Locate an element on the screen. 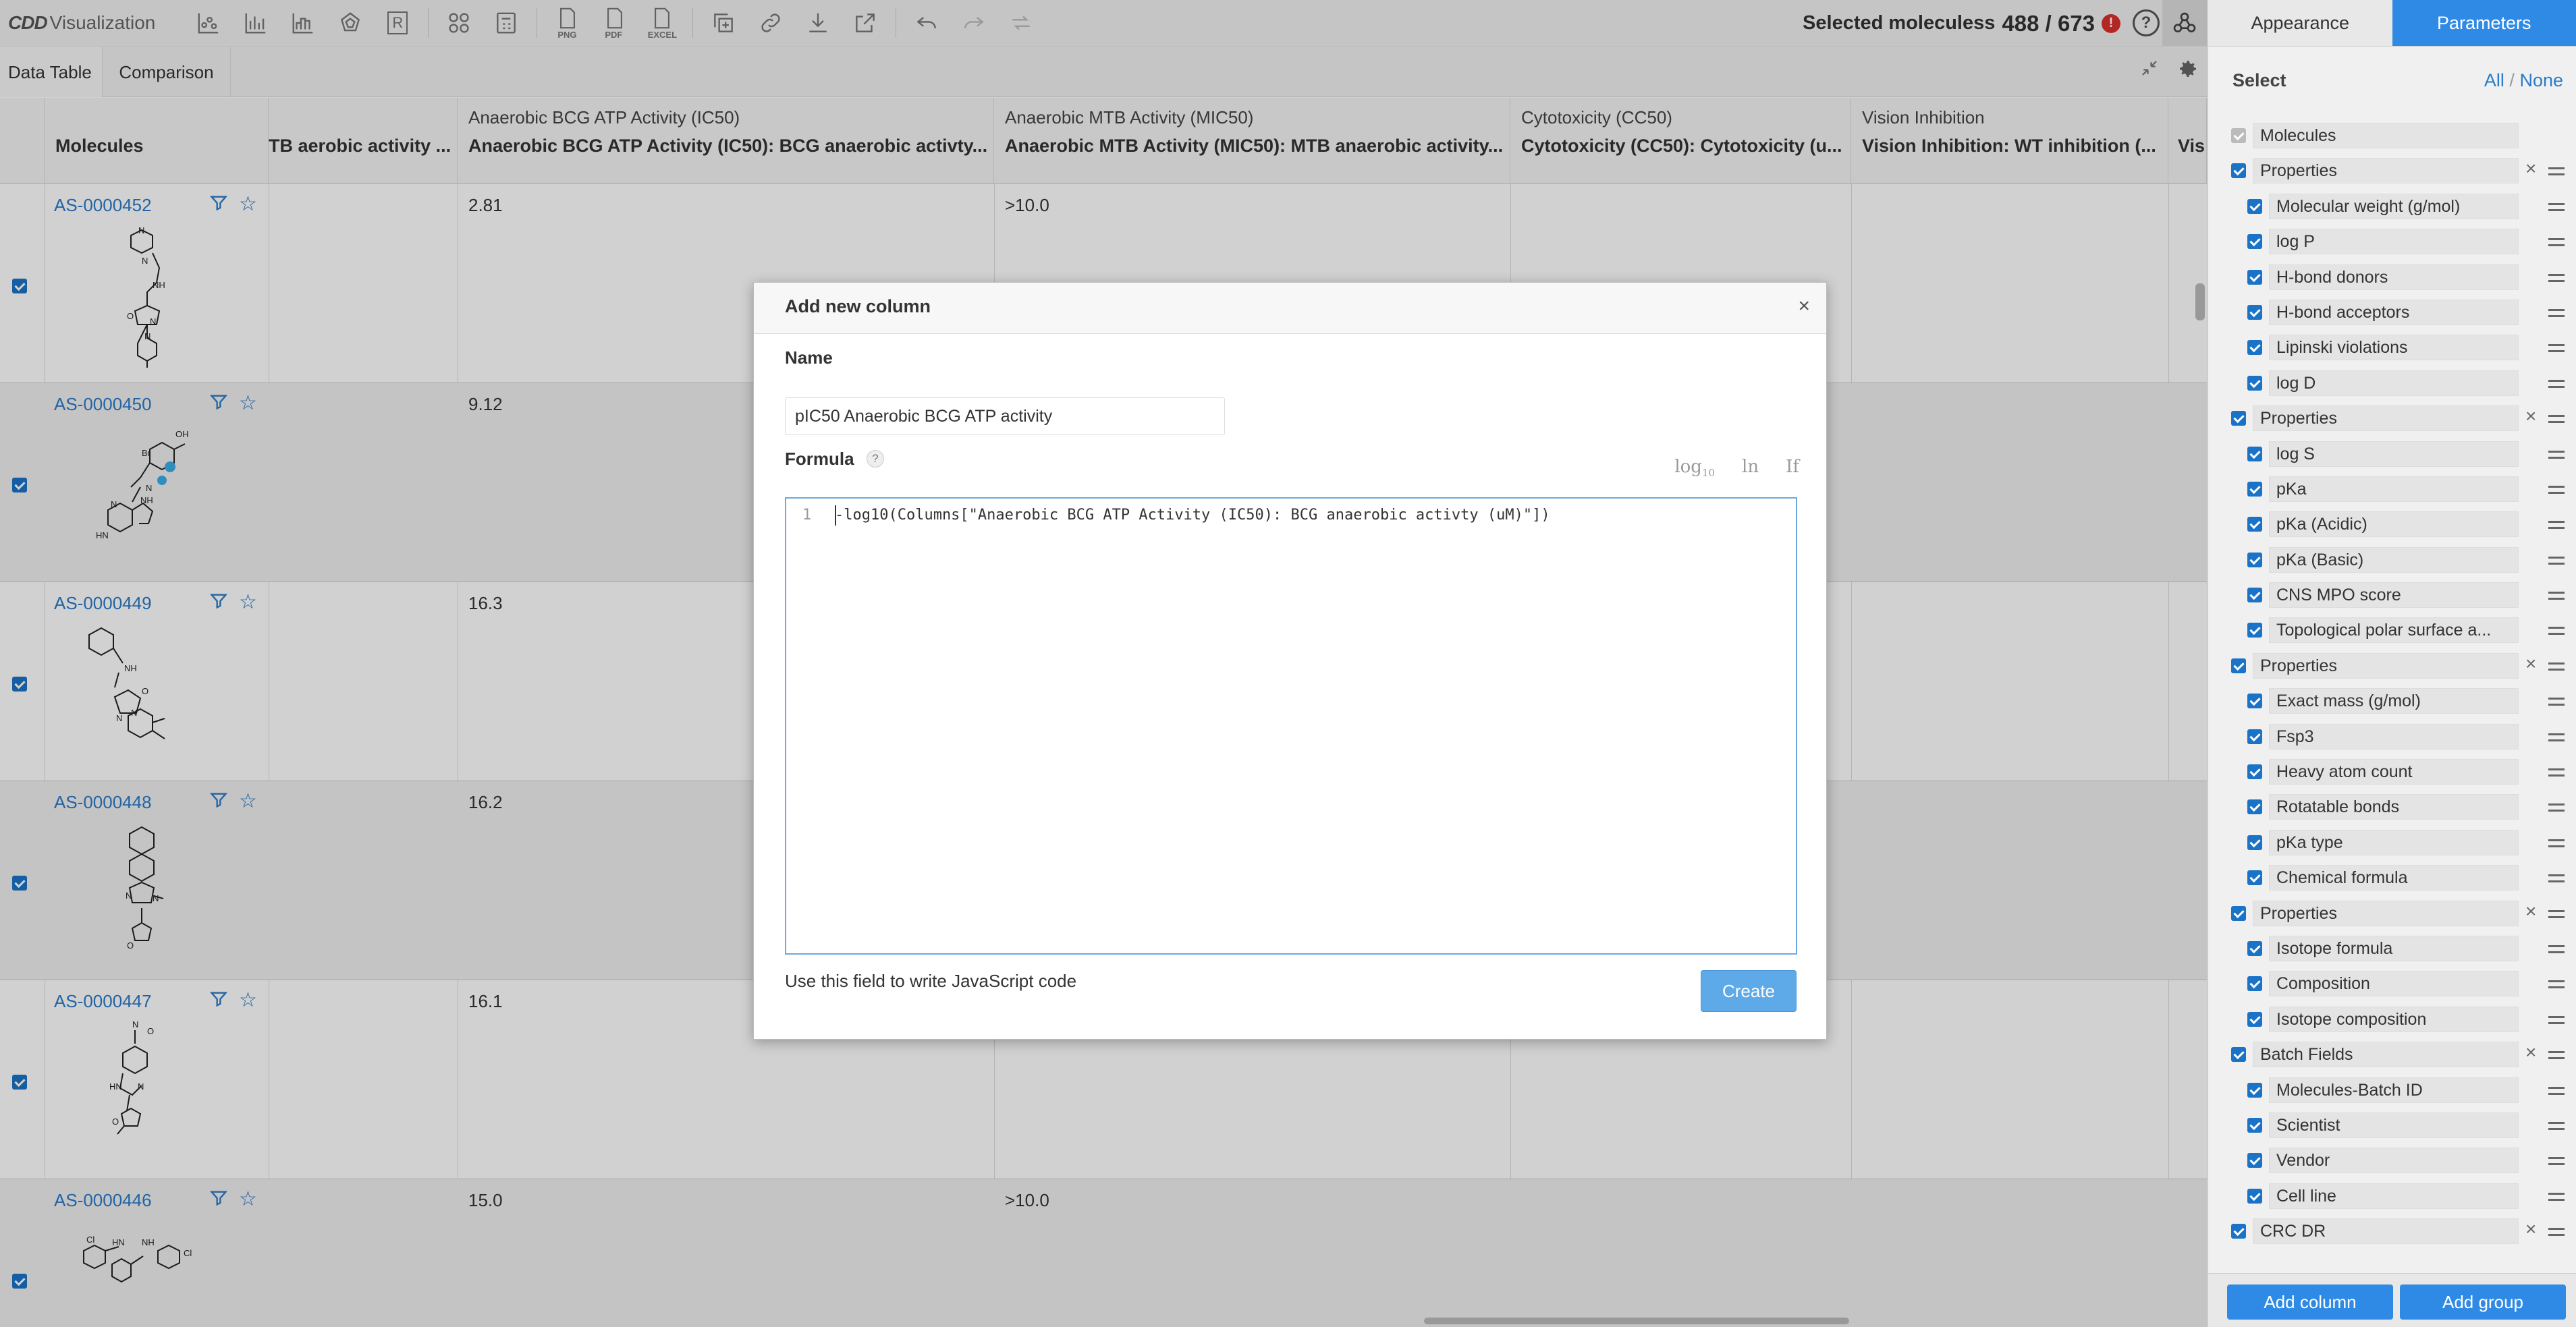 Image resolution: width=2576 pixels, height=1327 pixels. parameter-item: Exact mass (g/mol) is located at coordinates (2400, 701).